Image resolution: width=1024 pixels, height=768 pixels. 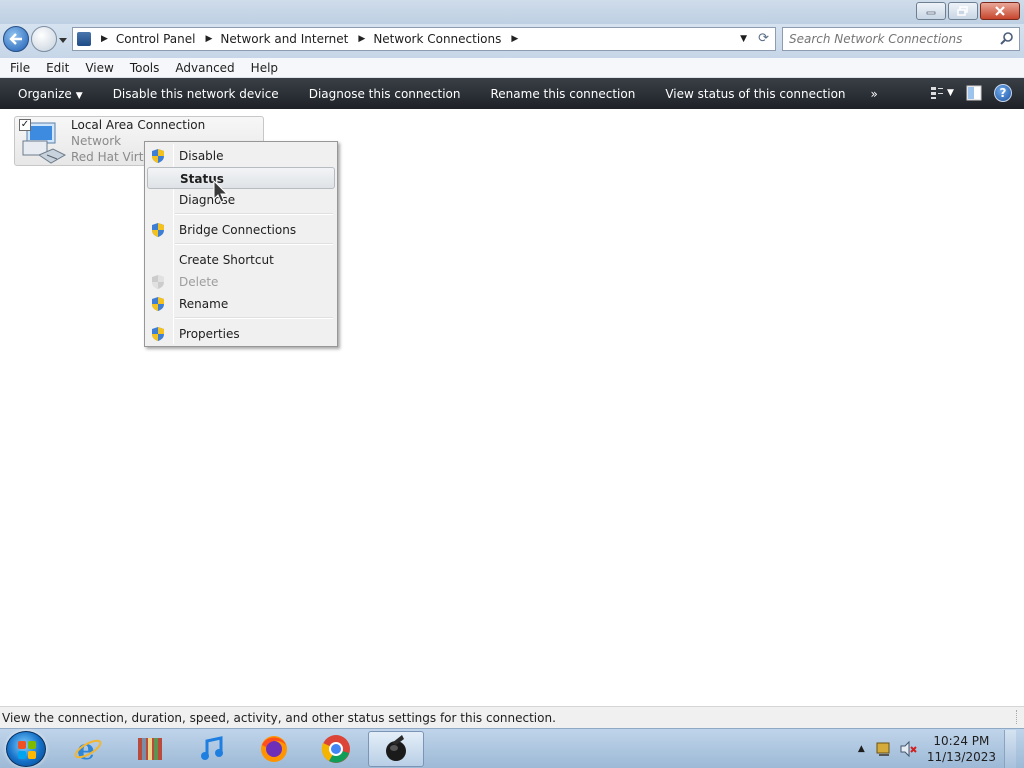 I want to click on command-bar-right: ▼ ?, so click(x=971, y=93).